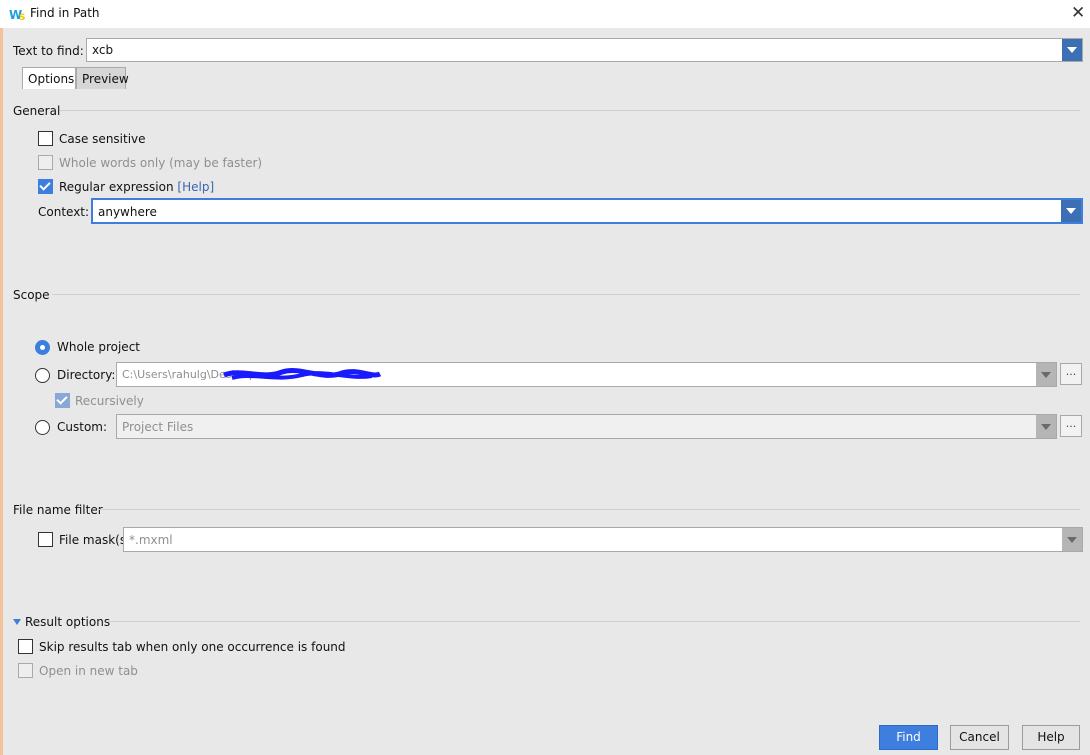  Describe the element at coordinates (58, 510) in the screenshot. I see `file-filter-section-title: File name filter` at that location.